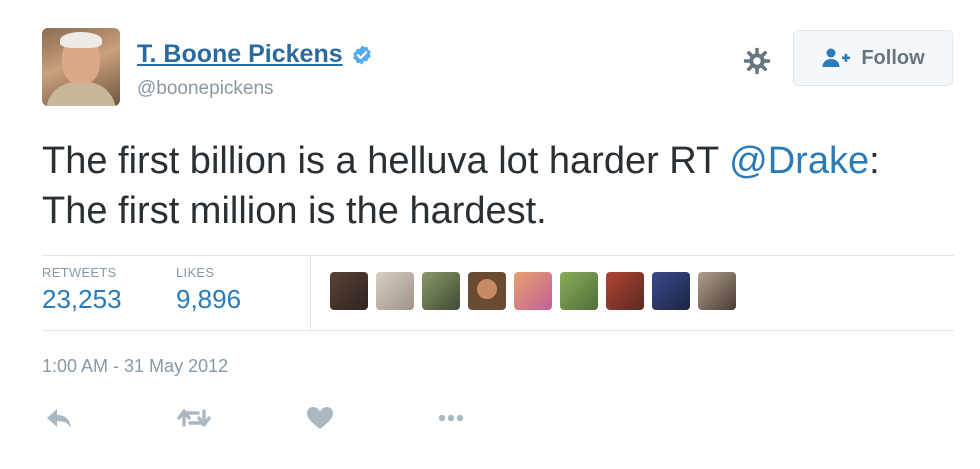 The width and height of the screenshot is (980, 469). I want to click on mention-link: @Drake, so click(799, 161).